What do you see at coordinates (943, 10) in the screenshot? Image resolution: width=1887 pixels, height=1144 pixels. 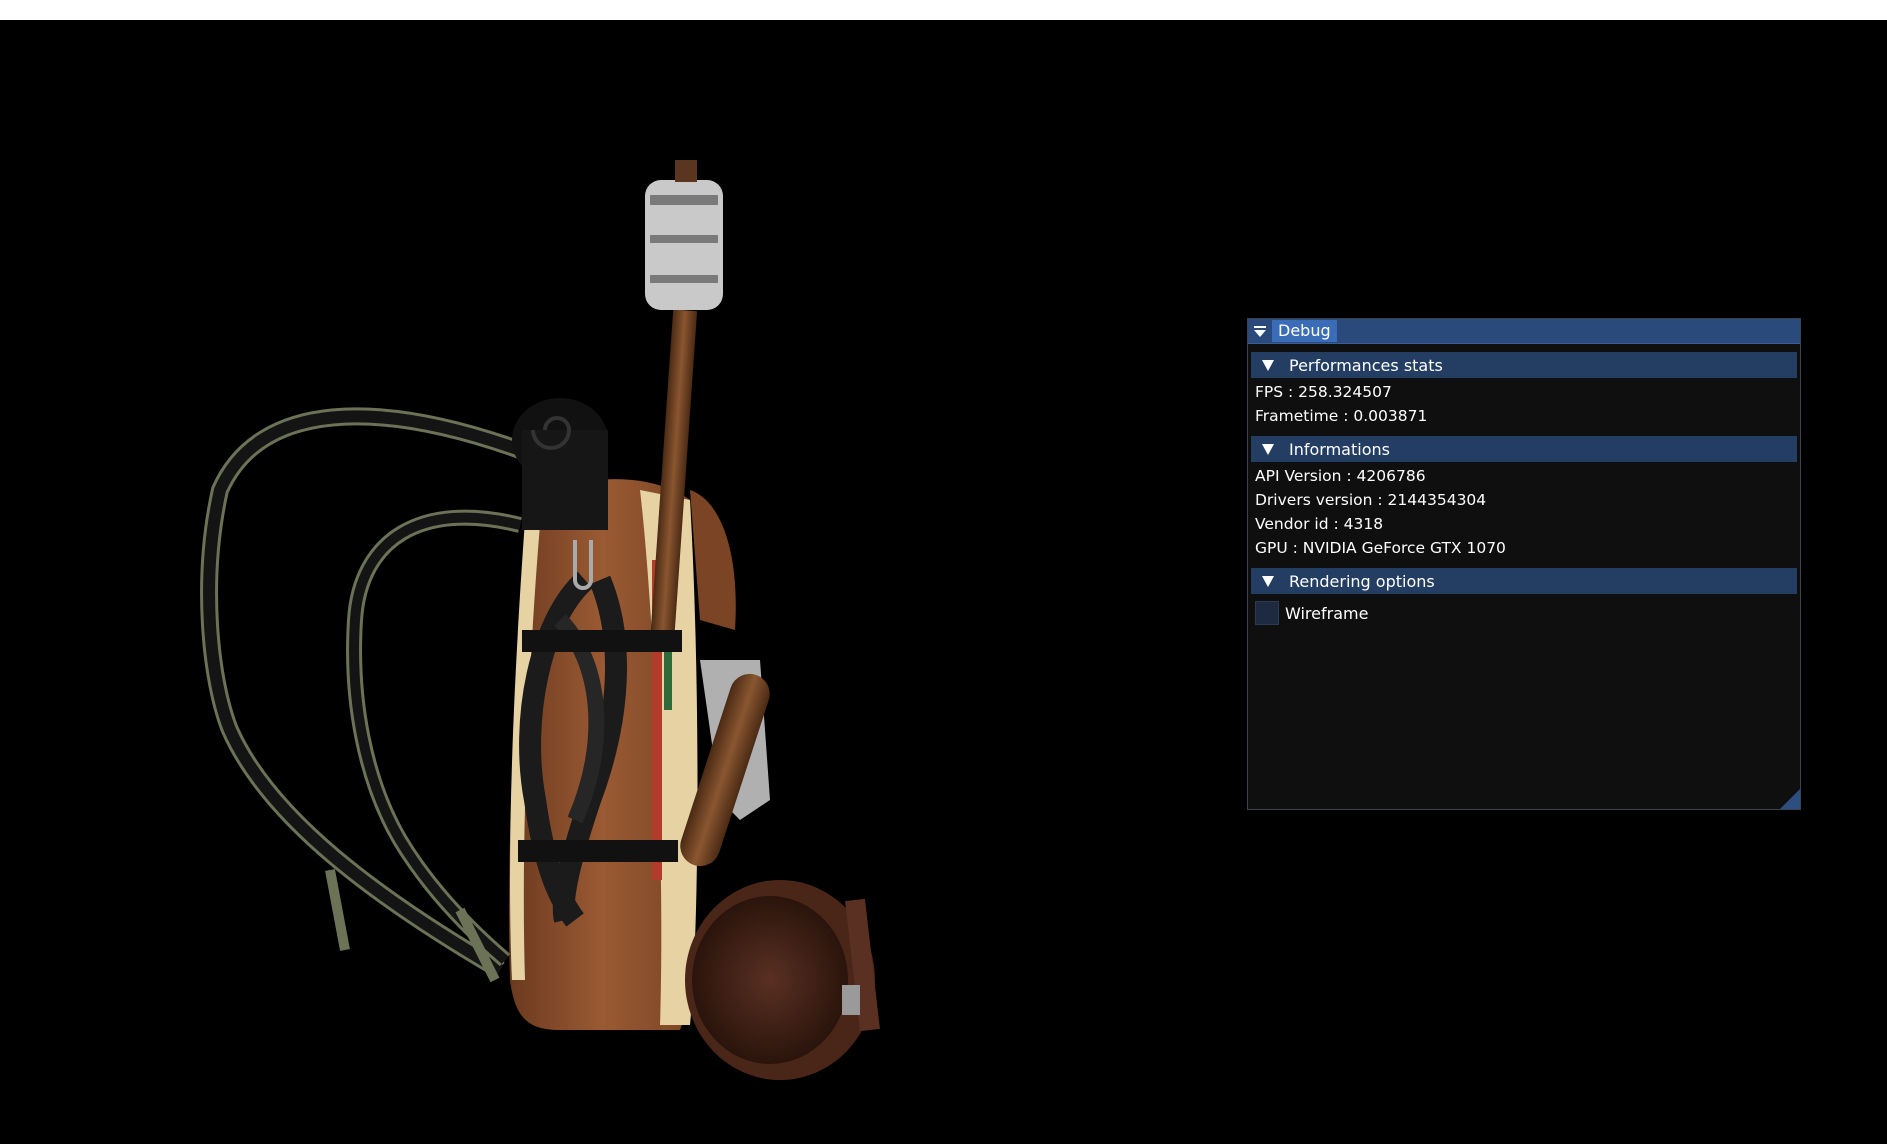 I see `window-top-bar` at bounding box center [943, 10].